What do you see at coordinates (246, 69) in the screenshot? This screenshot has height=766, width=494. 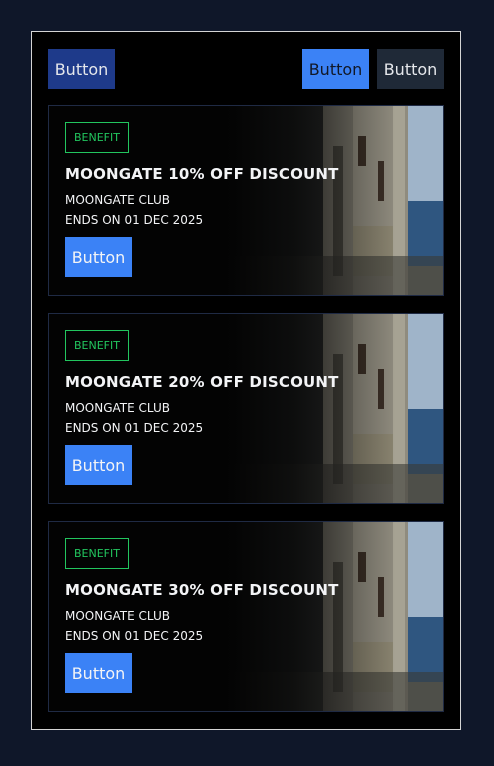 I see `top-bar: Button Button Button` at bounding box center [246, 69].